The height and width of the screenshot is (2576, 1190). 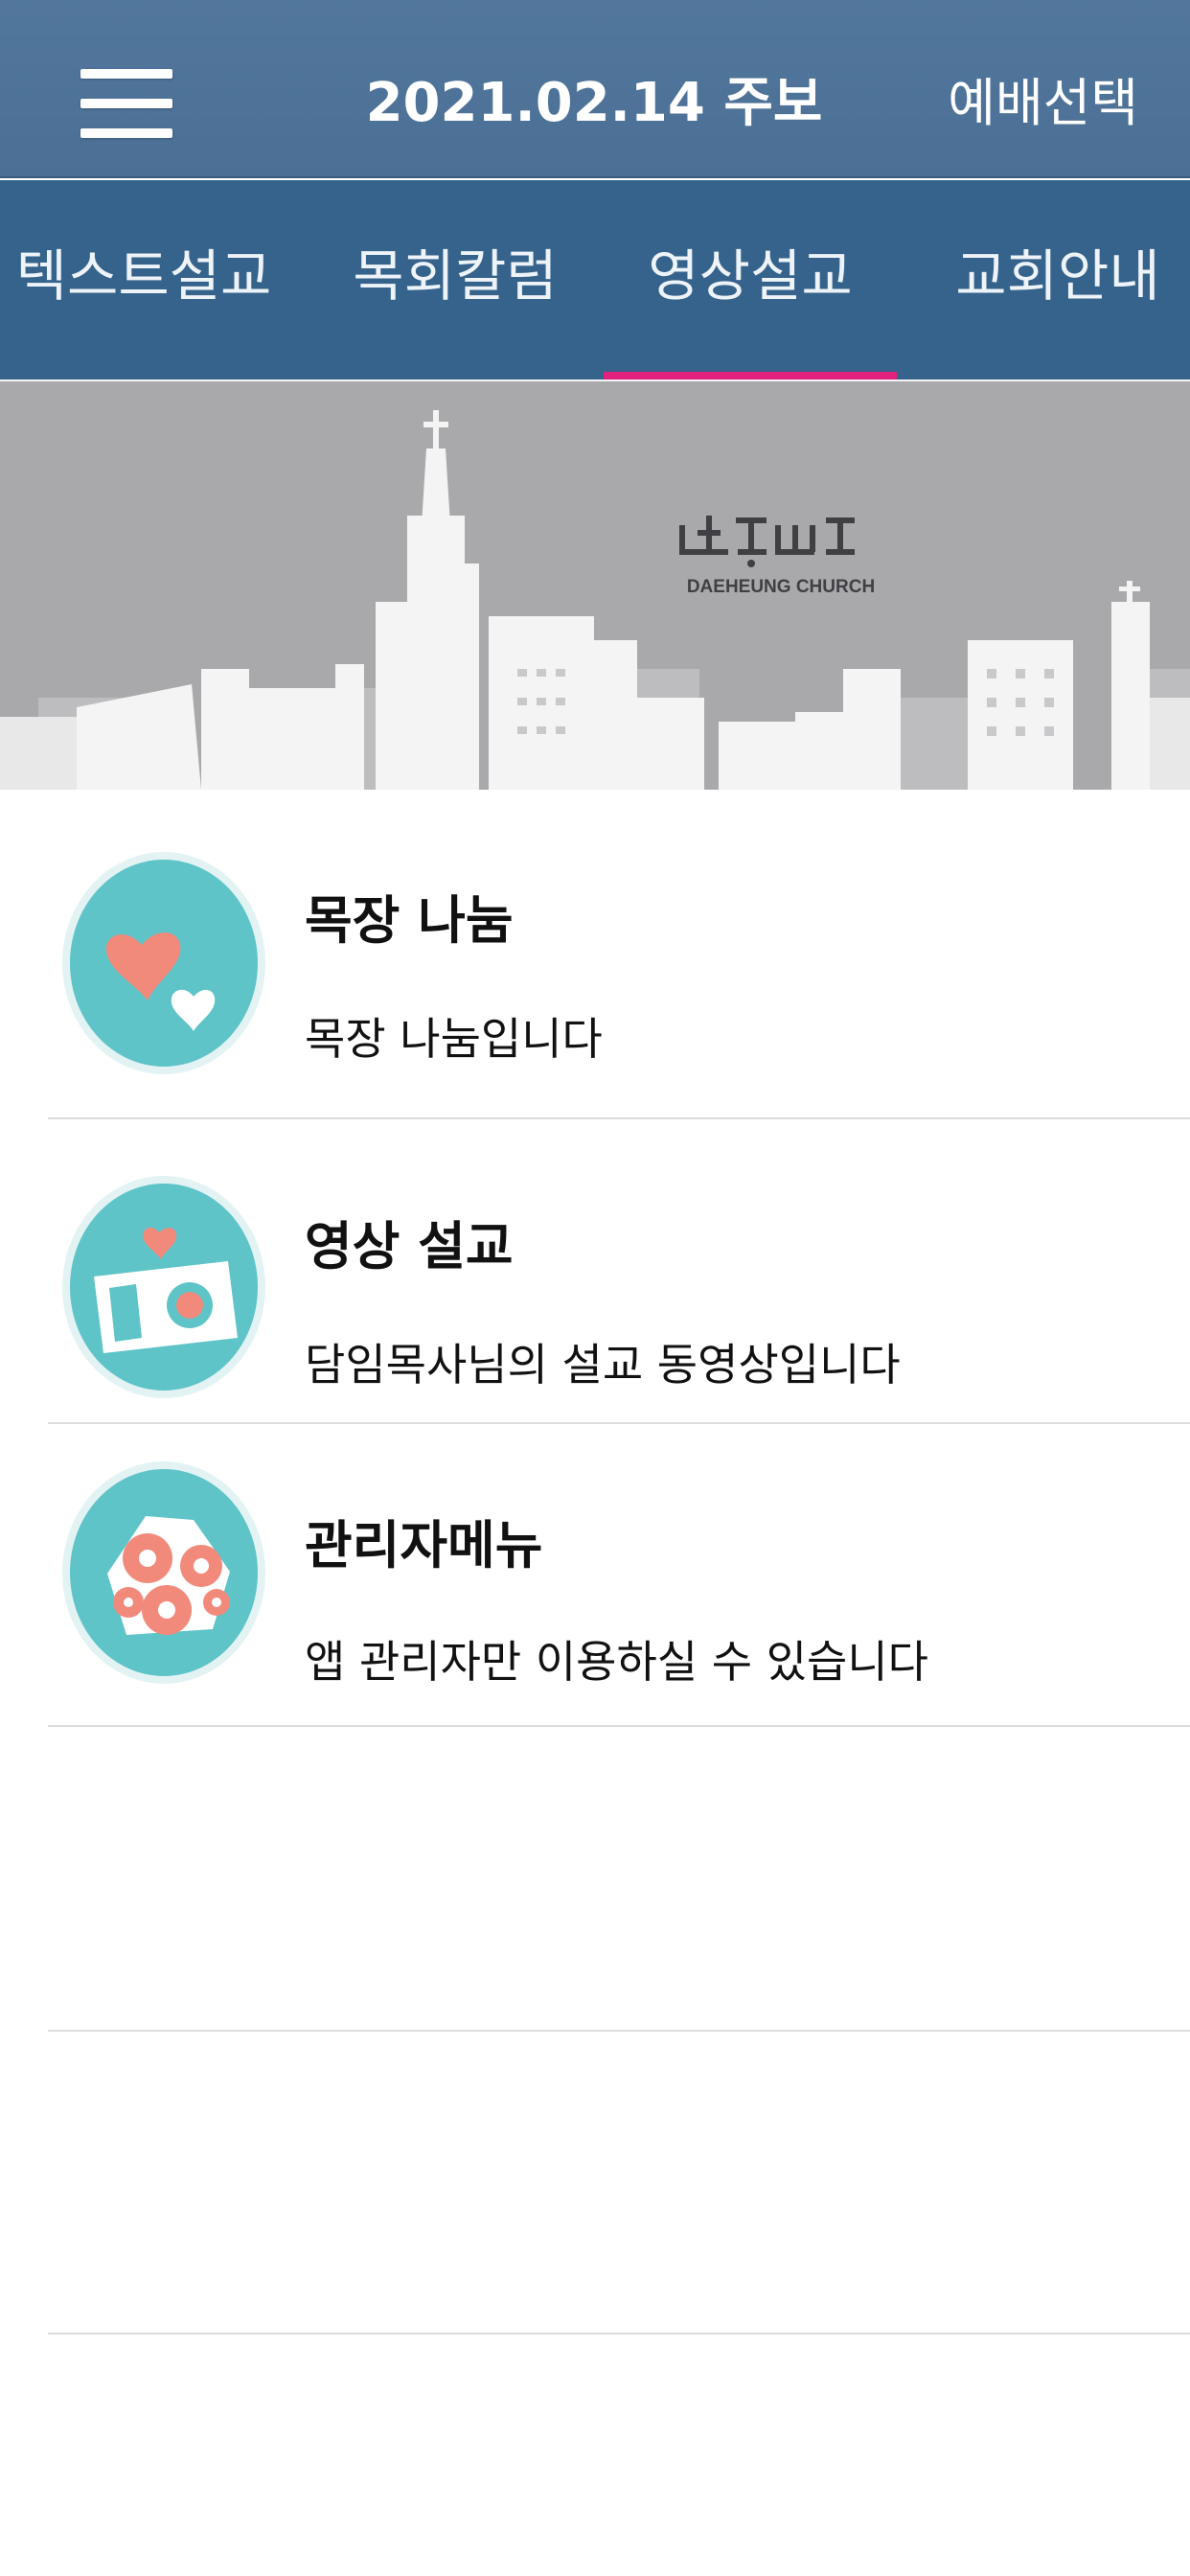 What do you see at coordinates (595, 1575) in the screenshot?
I see `list-item-admin-menu: 관리자메뉴 앱 관리자만 이용하실 수 있습니다` at bounding box center [595, 1575].